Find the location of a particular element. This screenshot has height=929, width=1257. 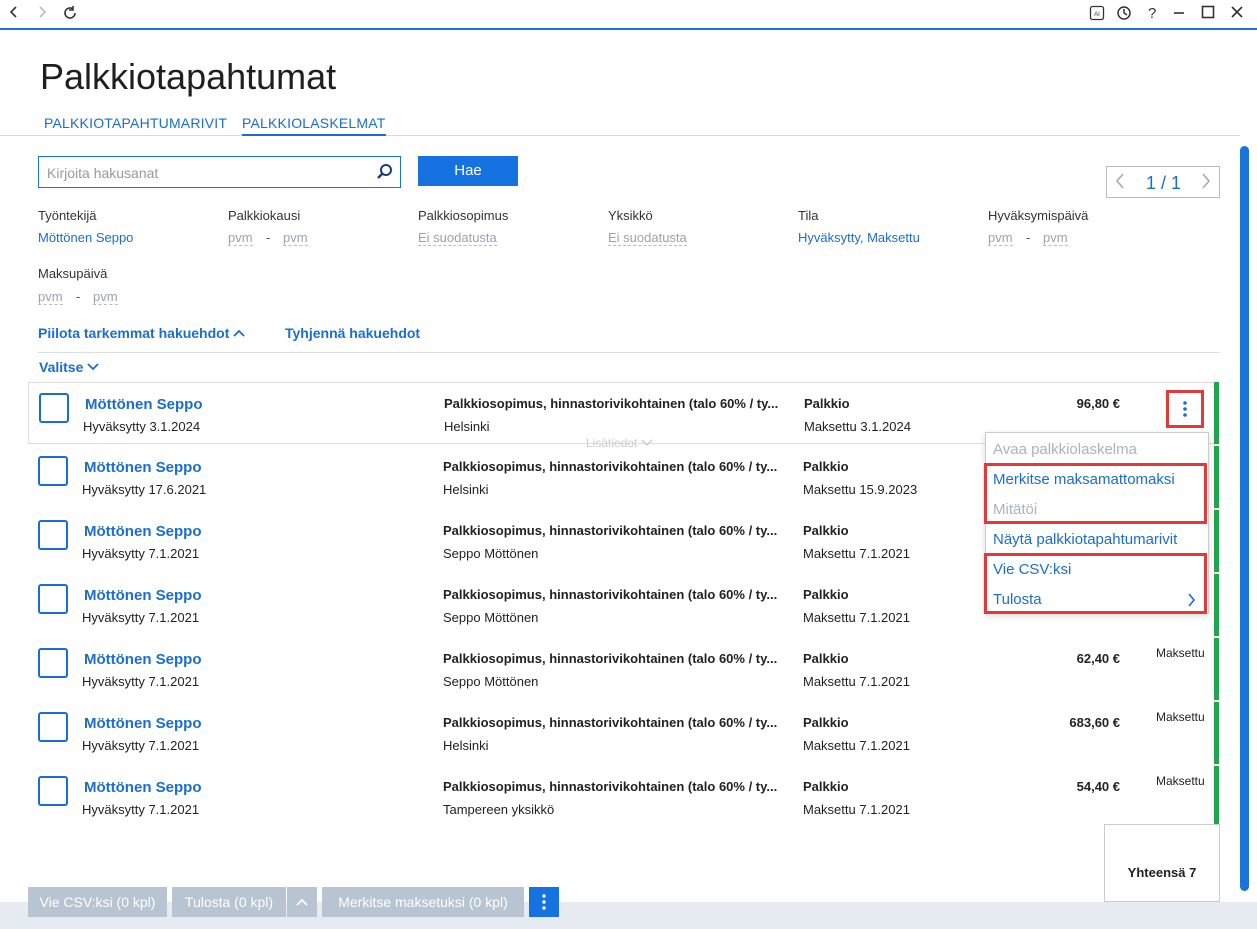

hide-filters-link: Piilota tarkemmat hakuehdot is located at coordinates (141, 333).